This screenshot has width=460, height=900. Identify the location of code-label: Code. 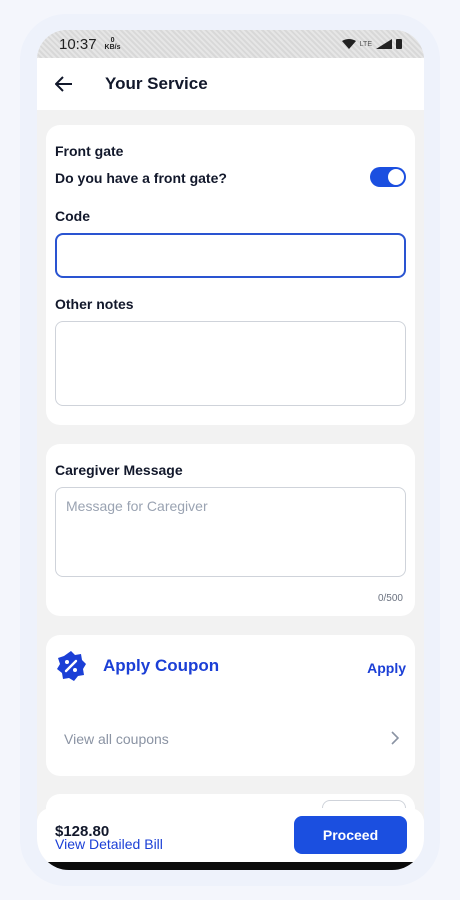
(72, 216).